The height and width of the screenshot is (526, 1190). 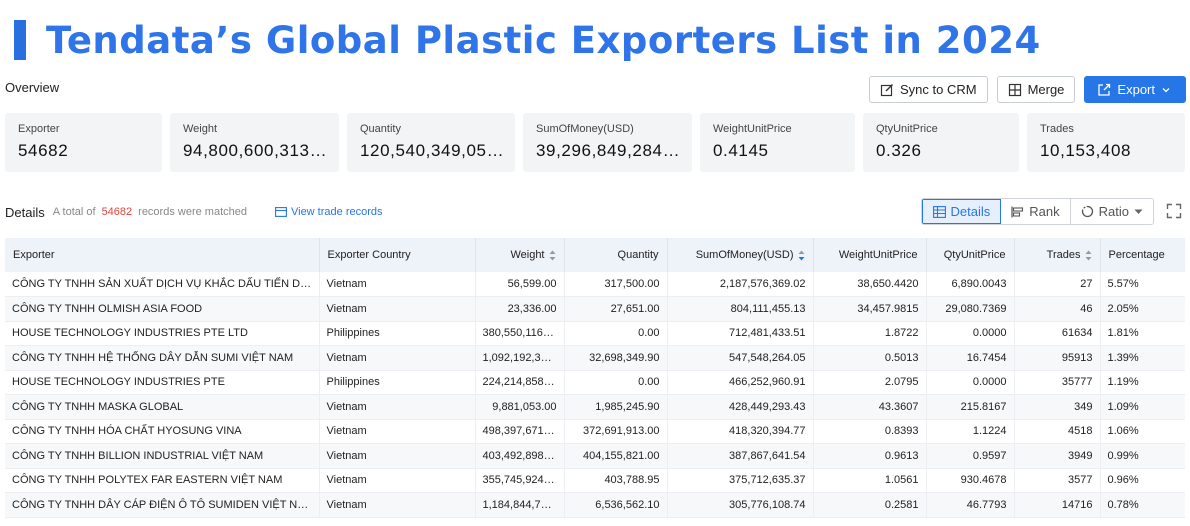 I want to click on stat-card-quantity: Quantity 120,540,349,052.55, so click(x=431, y=142).